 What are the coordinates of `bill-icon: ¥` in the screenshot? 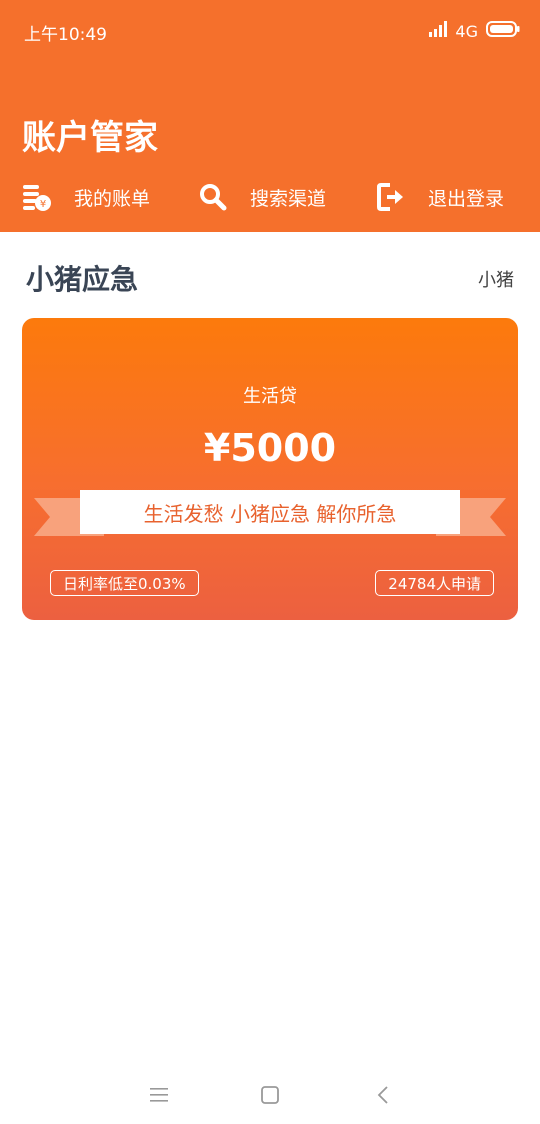 It's located at (37, 197).